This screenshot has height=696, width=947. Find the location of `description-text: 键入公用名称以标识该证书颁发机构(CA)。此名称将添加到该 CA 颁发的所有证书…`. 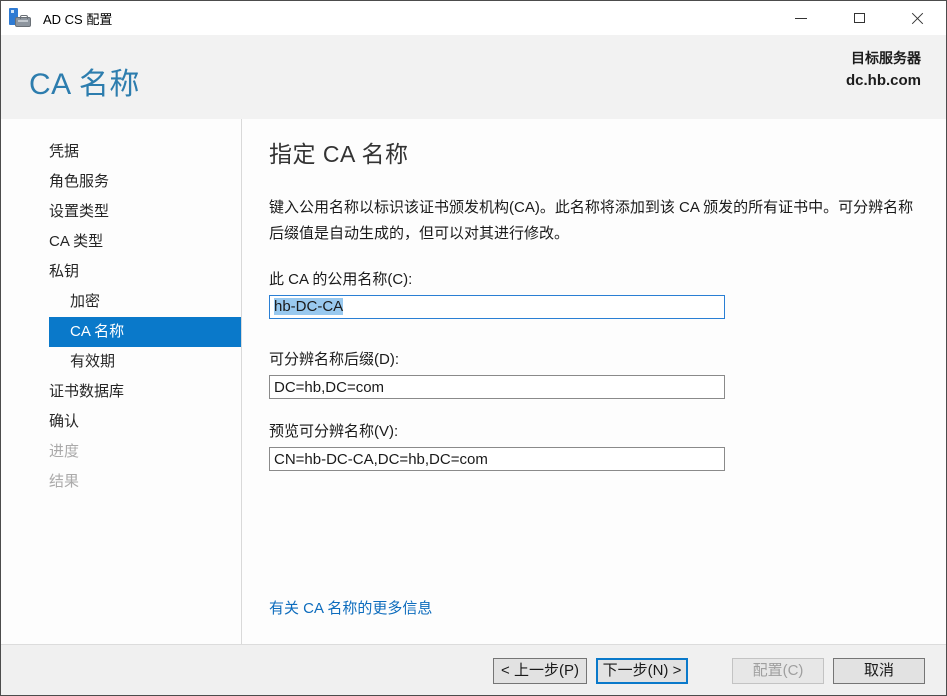

description-text: 键入公用名称以标识该证书颁发机构(CA)。此名称将添加到该 CA 颁发的所有证书… is located at coordinates (591, 220).